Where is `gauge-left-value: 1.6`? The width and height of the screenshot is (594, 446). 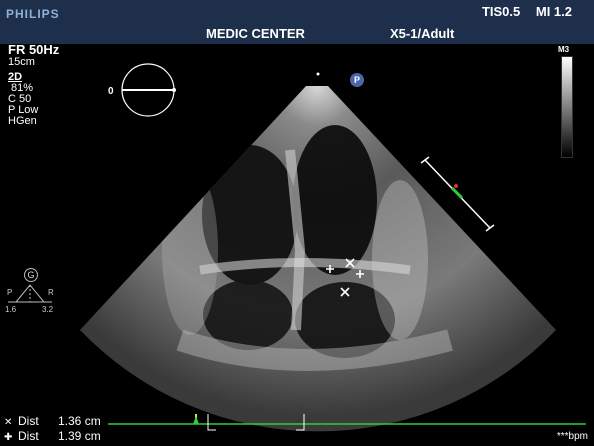
gauge-left-value: 1.6 is located at coordinates (11, 309).